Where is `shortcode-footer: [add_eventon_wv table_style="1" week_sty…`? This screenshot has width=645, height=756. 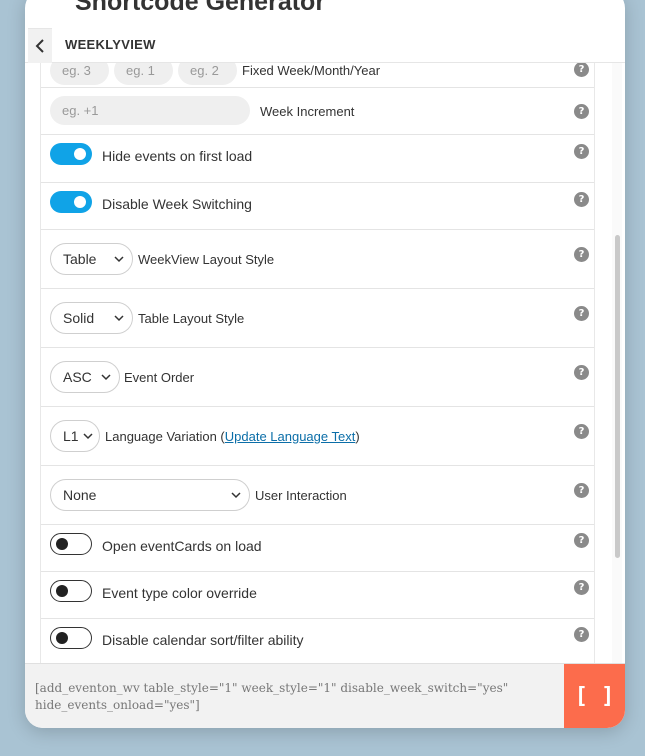 shortcode-footer: [add_eventon_wv table_style="1" week_sty… is located at coordinates (325, 695).